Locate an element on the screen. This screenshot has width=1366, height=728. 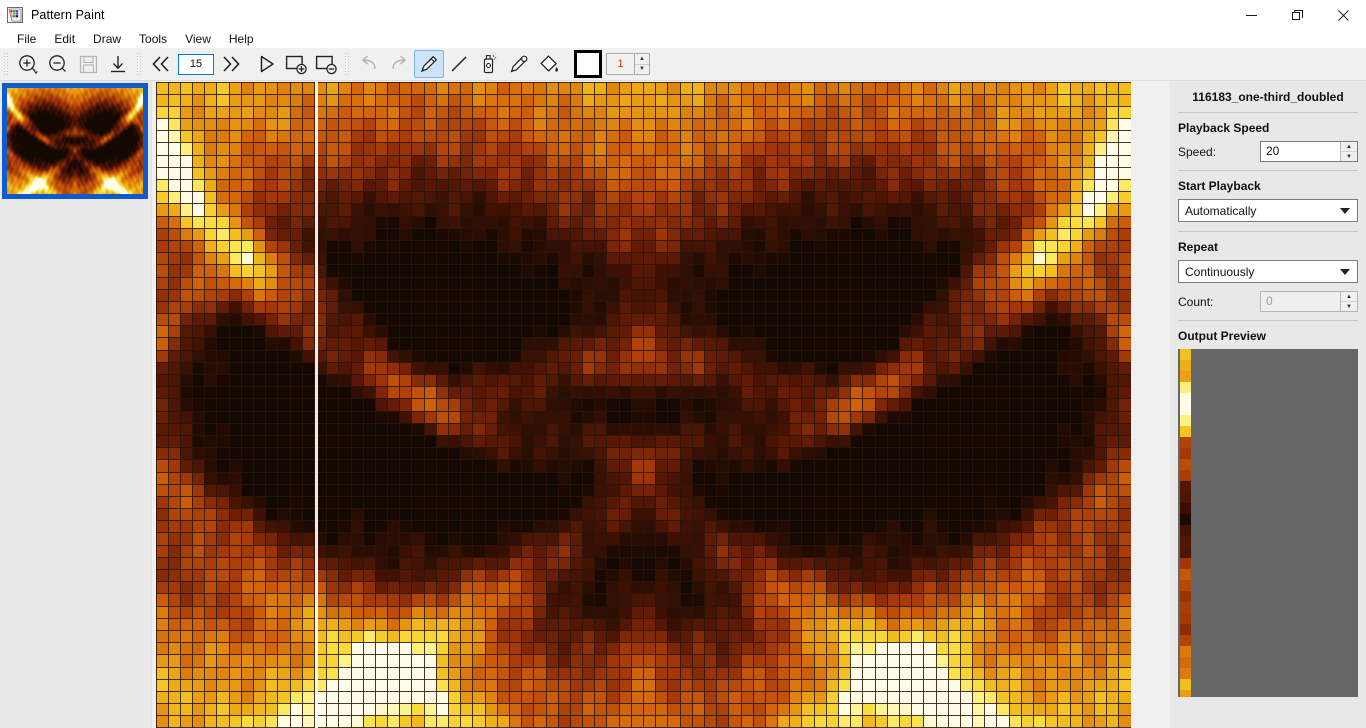
save-button is located at coordinates (88, 64).